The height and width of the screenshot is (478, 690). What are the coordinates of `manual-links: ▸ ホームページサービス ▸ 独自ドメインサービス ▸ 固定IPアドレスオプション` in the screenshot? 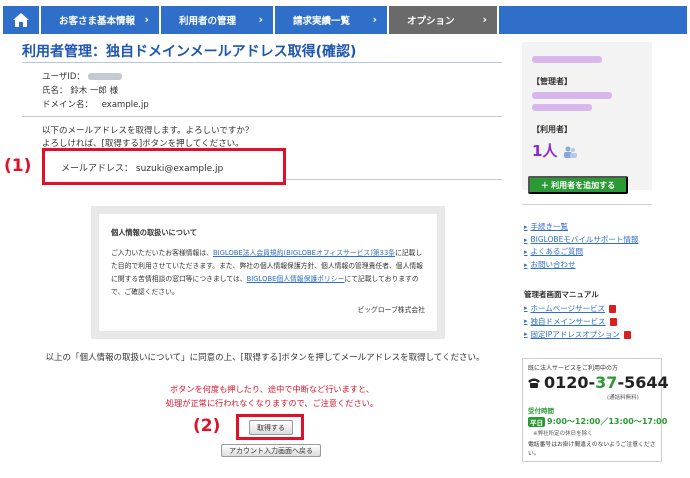 It's located at (577, 321).